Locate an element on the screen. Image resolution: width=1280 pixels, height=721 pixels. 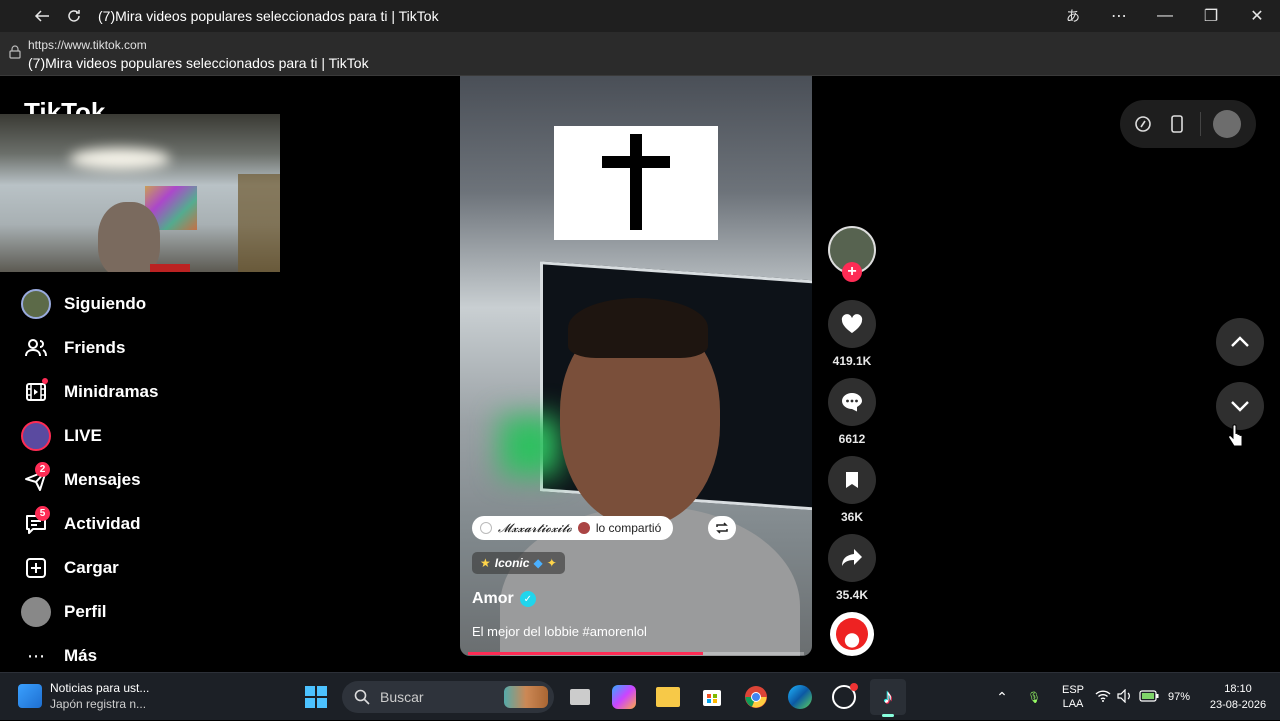
video-description: El mejor del lobbie #amorenlol is located at coordinates (559, 631).